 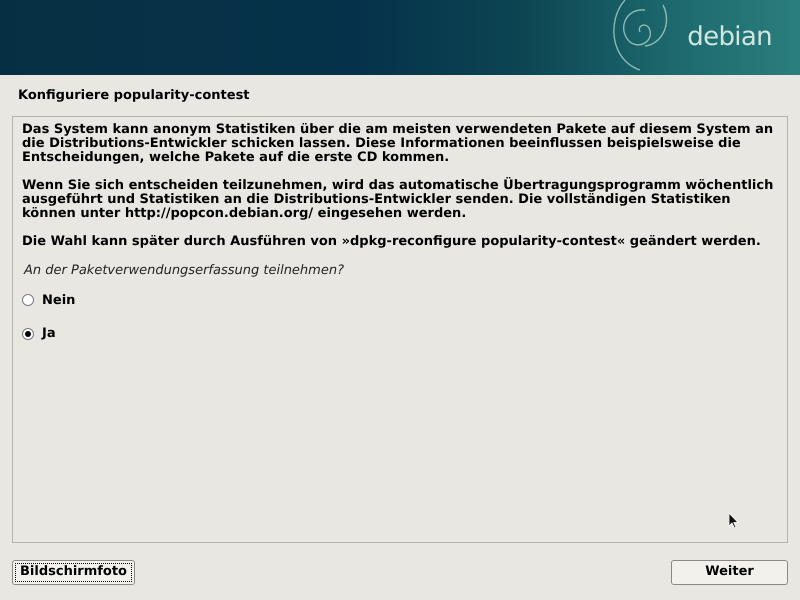 What do you see at coordinates (729, 37) in the screenshot?
I see `logo-text: debian` at bounding box center [729, 37].